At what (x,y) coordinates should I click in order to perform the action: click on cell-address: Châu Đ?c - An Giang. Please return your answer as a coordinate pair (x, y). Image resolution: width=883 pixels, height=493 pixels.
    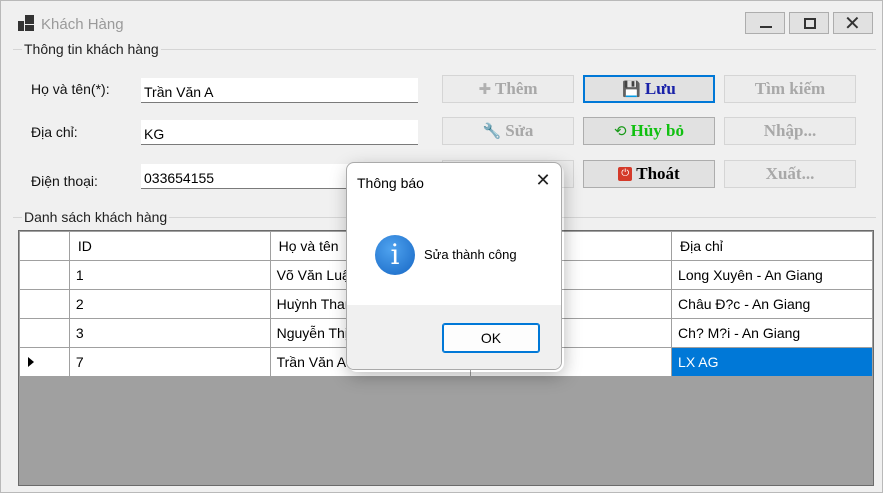
    Looking at the image, I should click on (772, 304).